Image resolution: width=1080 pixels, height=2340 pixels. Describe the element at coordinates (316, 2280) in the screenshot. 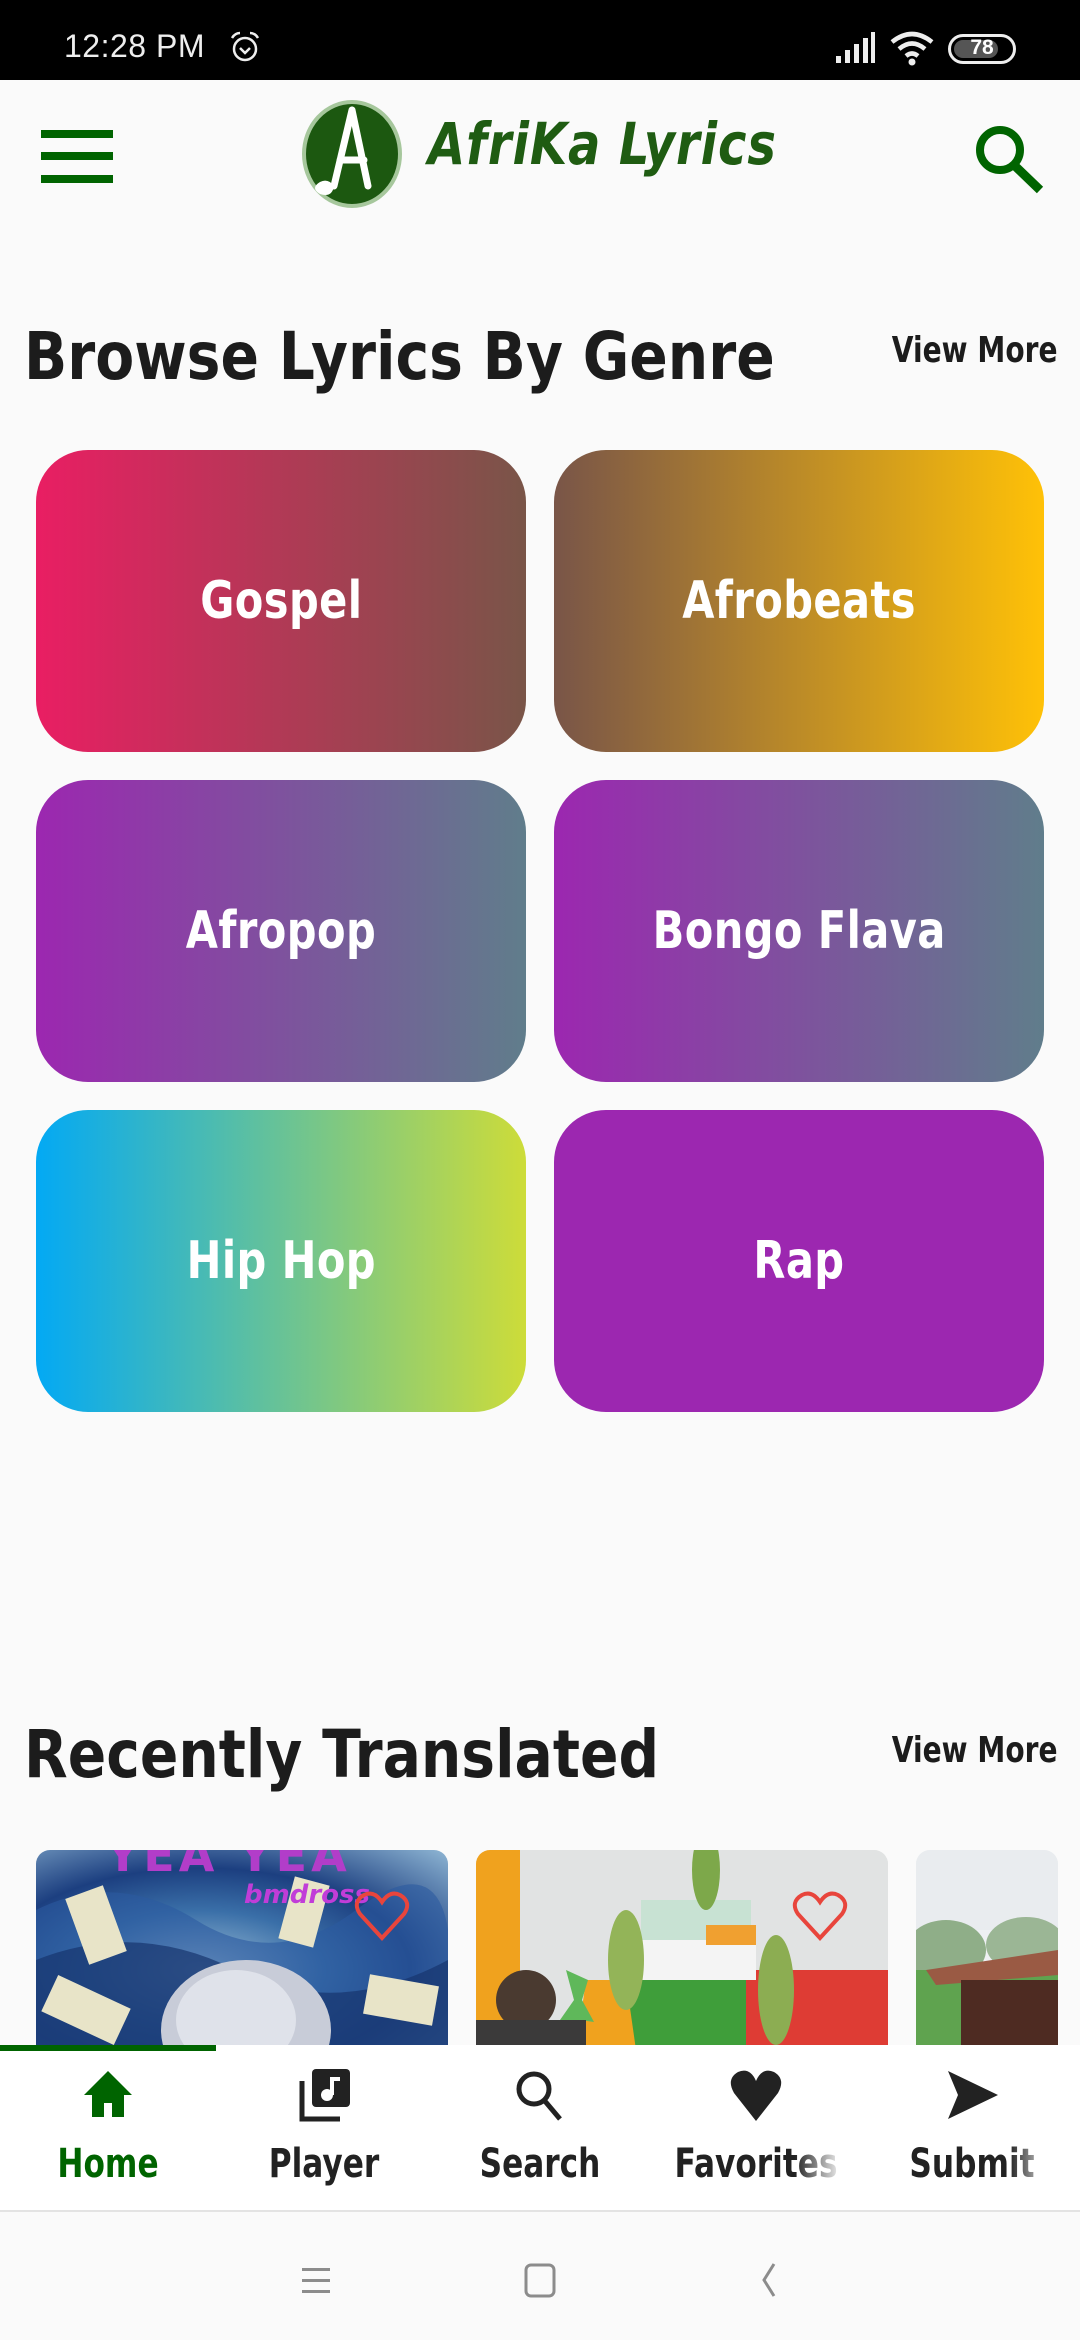

I see `recents-icon` at that location.